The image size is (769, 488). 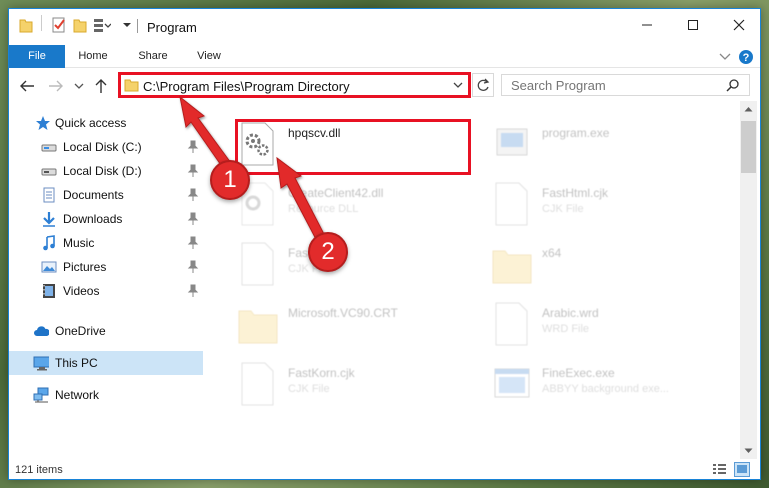 I want to click on file-name: Arabic.wrd, so click(x=570, y=313).